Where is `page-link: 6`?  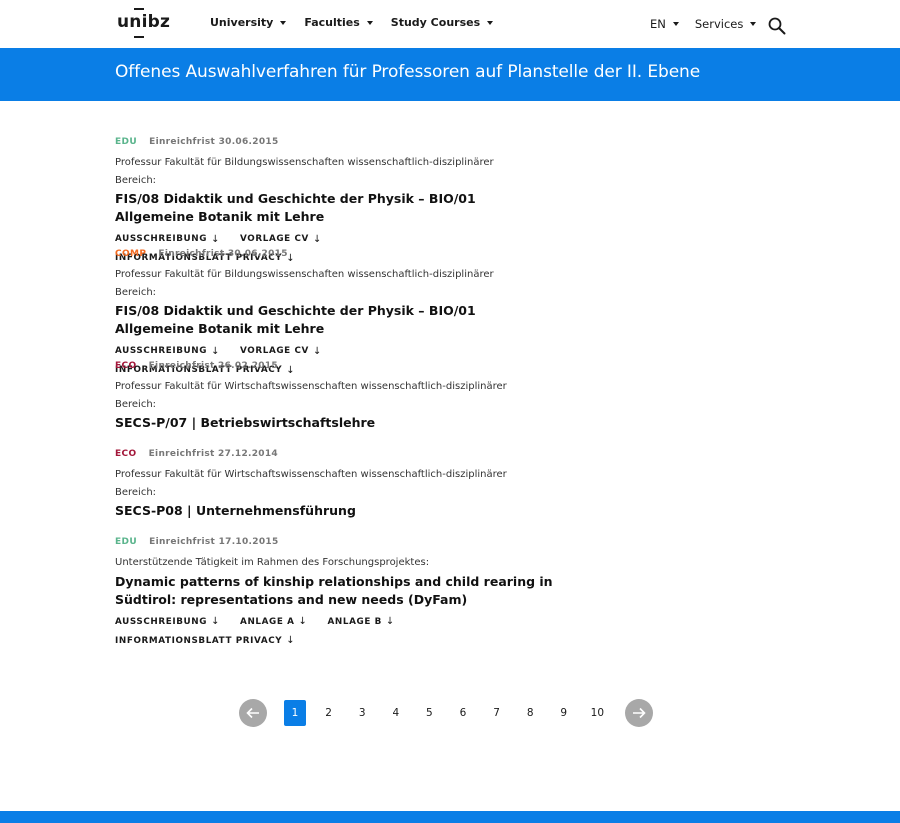 page-link: 6 is located at coordinates (463, 713).